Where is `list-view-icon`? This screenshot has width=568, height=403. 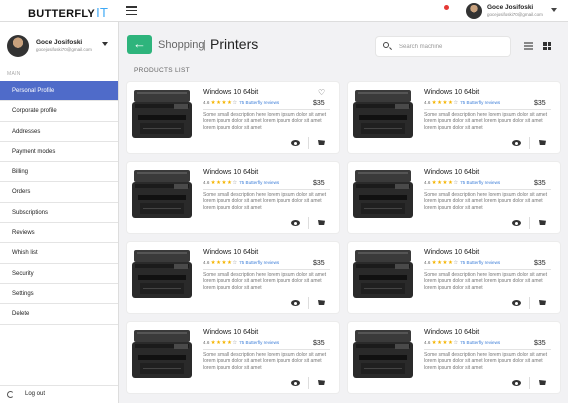
list-view-icon is located at coordinates (528, 46).